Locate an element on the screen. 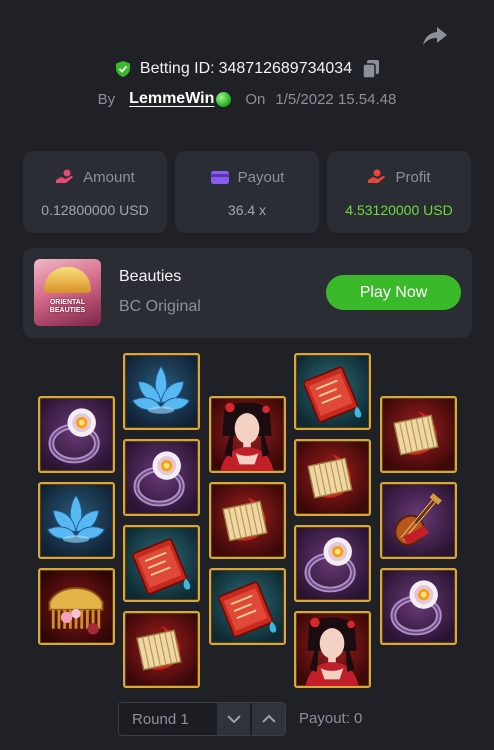  coin-hand-icon is located at coordinates (377, 176).